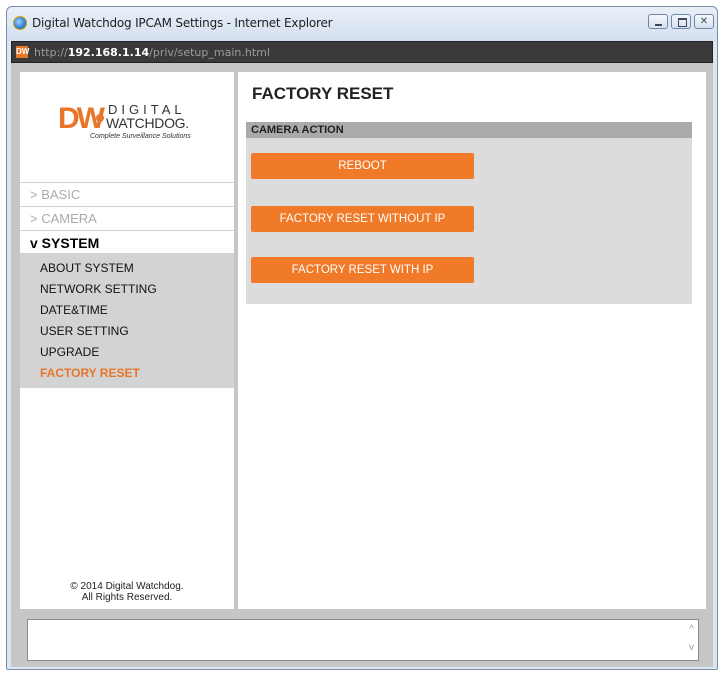 The height and width of the screenshot is (673, 722). I want to click on url-host: 192.168.1.14, so click(108, 52).